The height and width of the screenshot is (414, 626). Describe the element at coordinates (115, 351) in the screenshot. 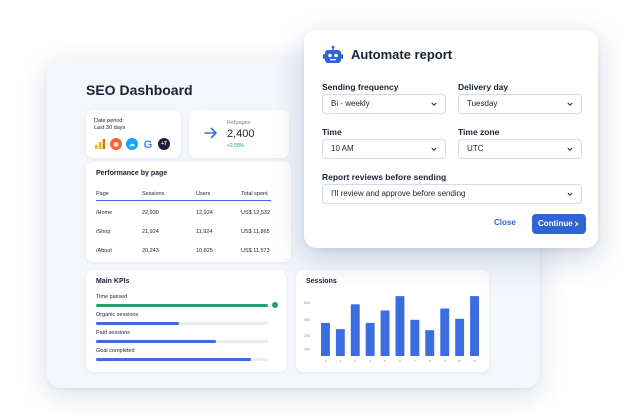

I see `kpi-label: Goal completed` at that location.